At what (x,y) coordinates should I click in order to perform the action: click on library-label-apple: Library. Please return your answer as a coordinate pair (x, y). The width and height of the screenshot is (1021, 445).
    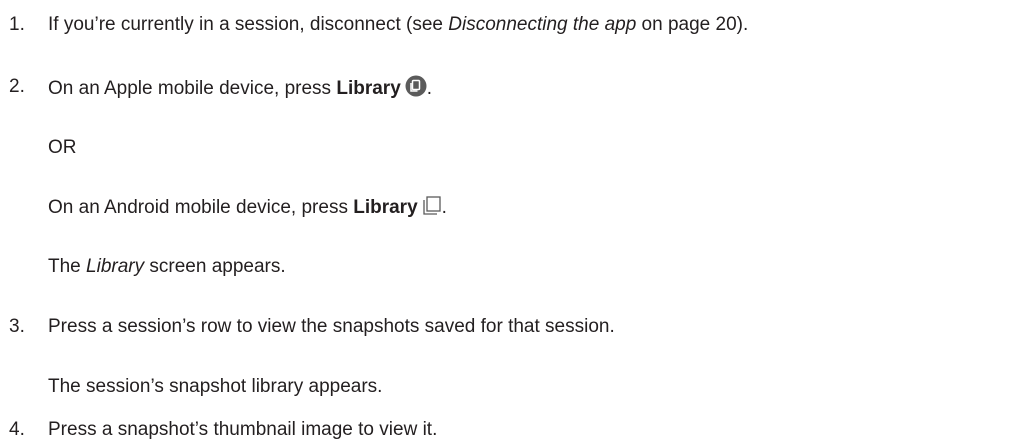
    Looking at the image, I should click on (368, 88).